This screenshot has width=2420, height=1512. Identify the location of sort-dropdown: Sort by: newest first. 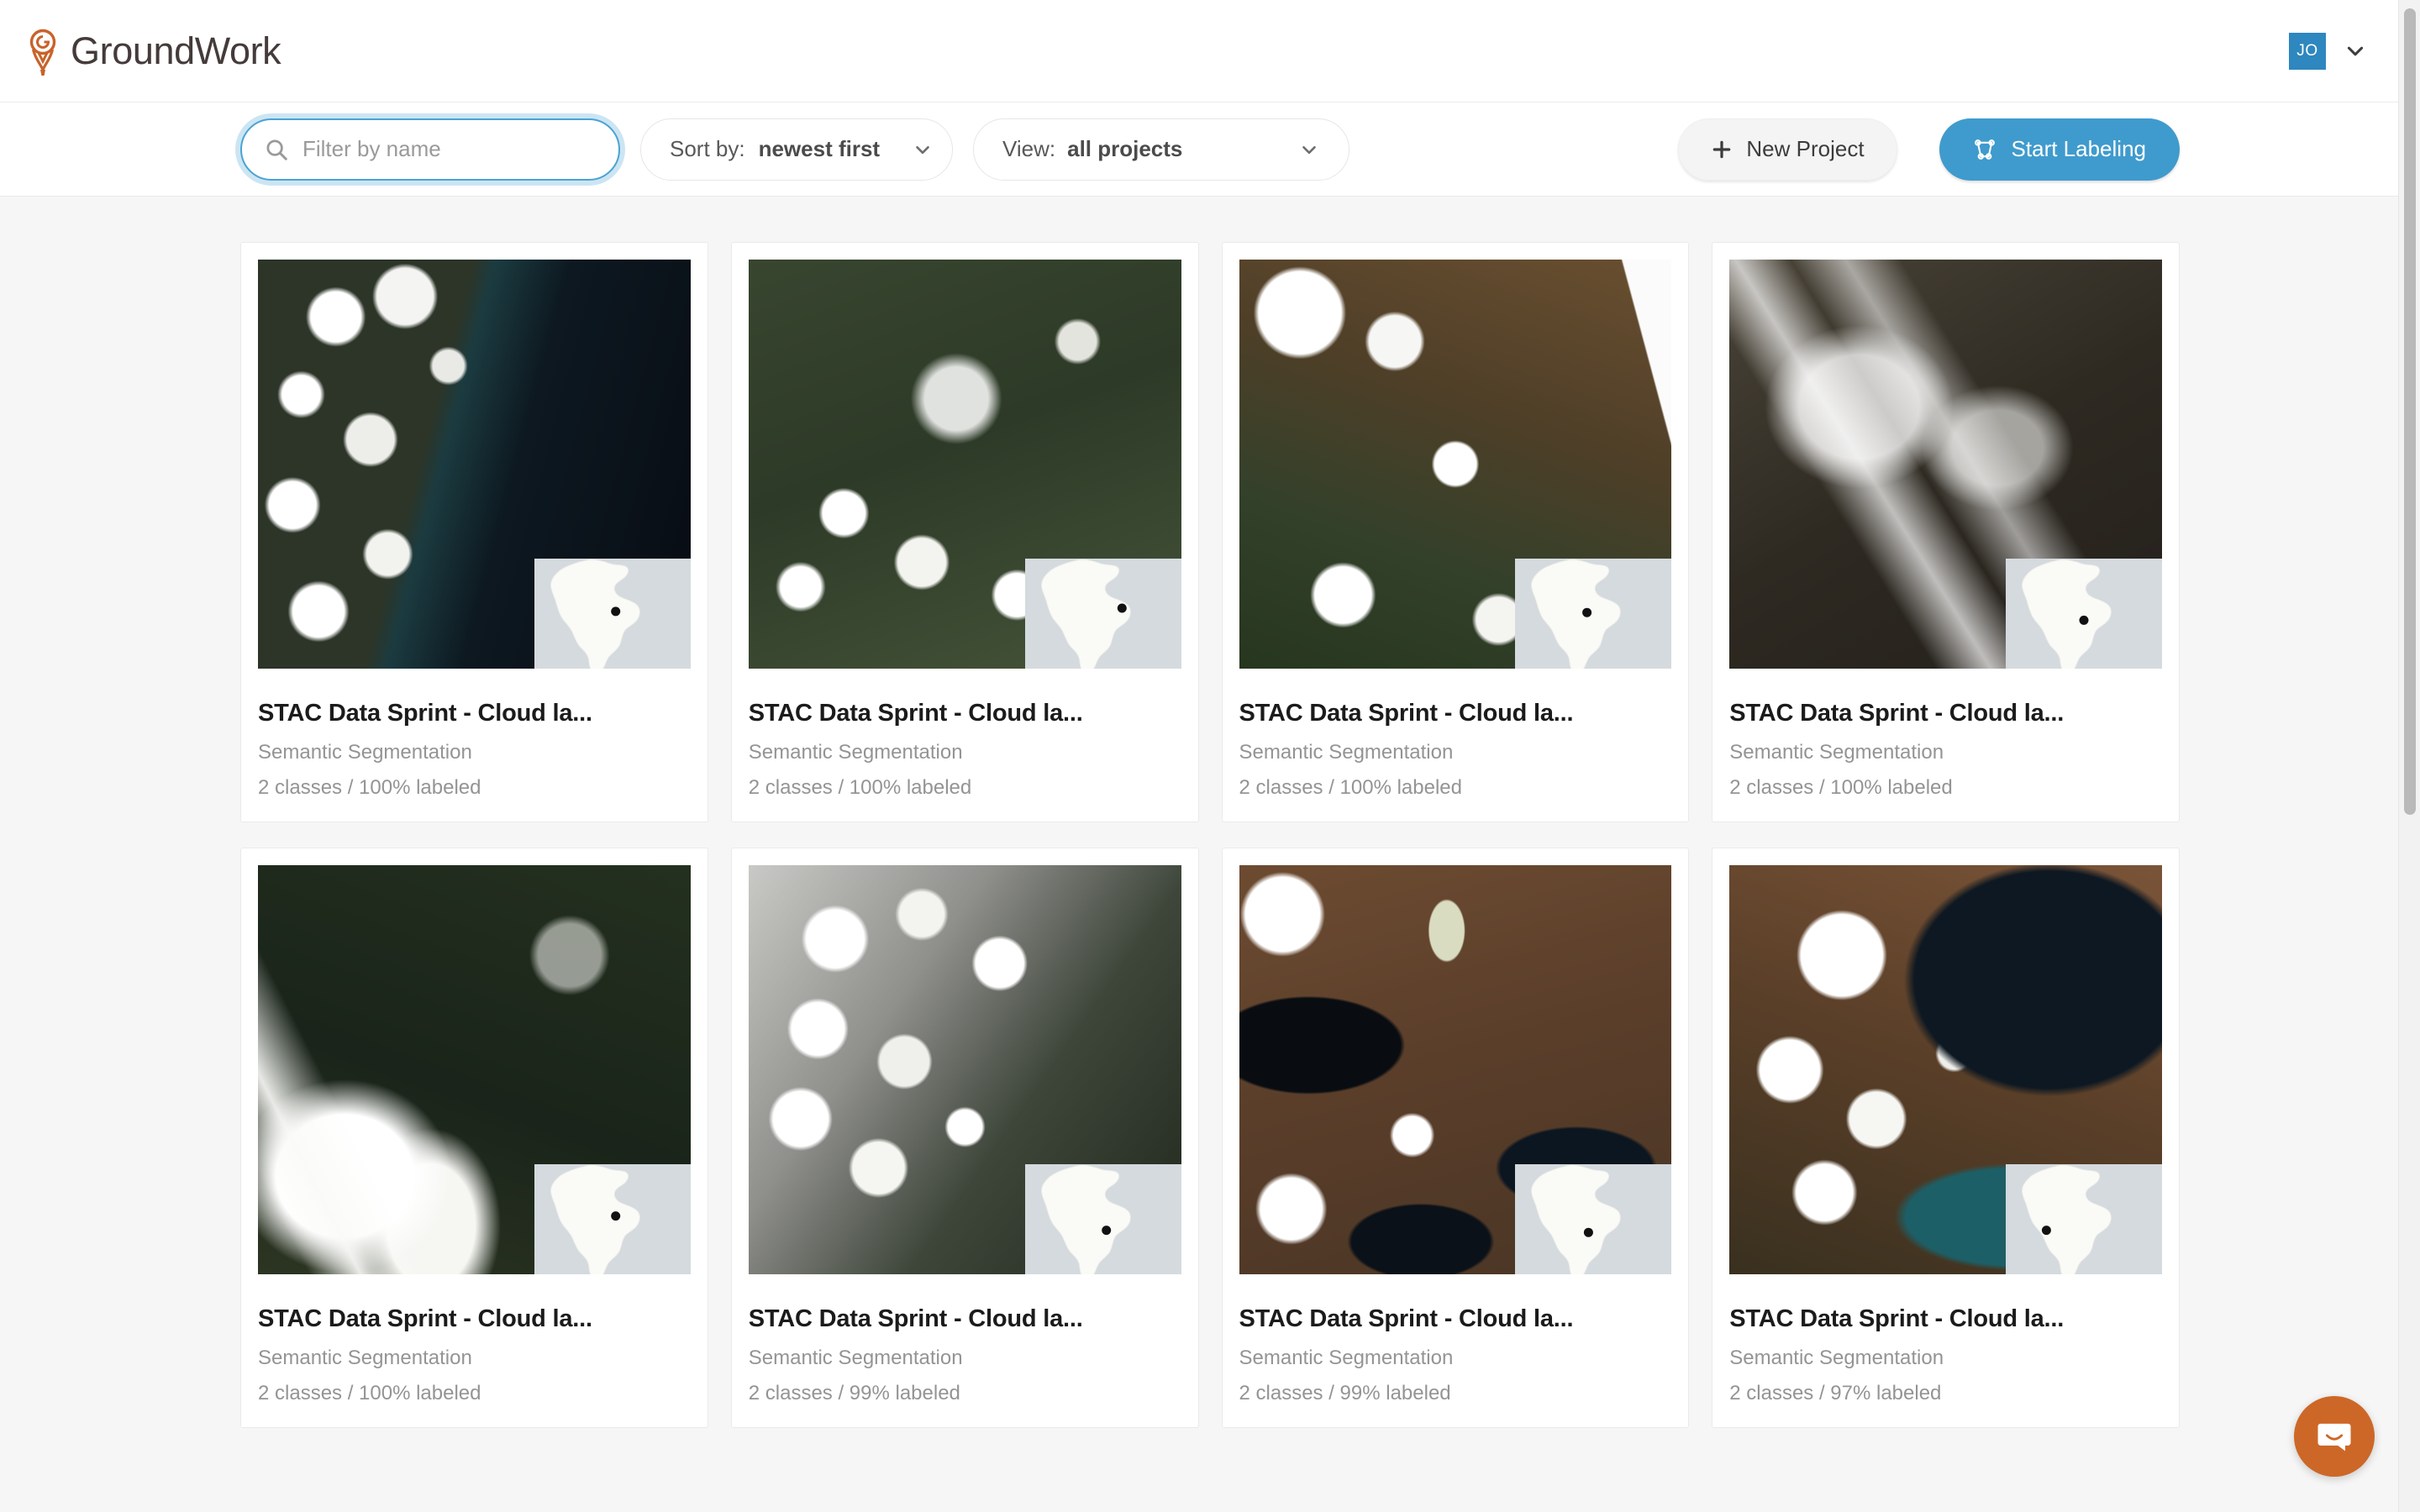
(796, 149).